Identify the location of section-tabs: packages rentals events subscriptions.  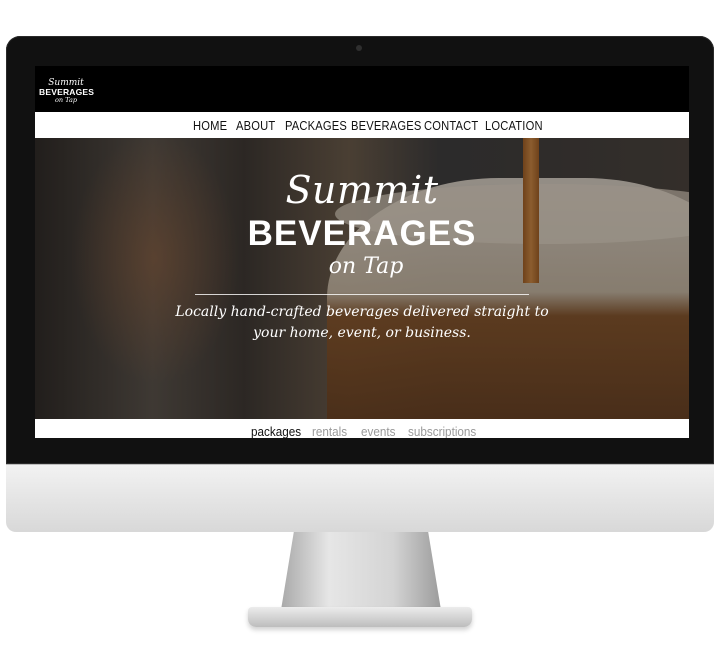
(362, 428).